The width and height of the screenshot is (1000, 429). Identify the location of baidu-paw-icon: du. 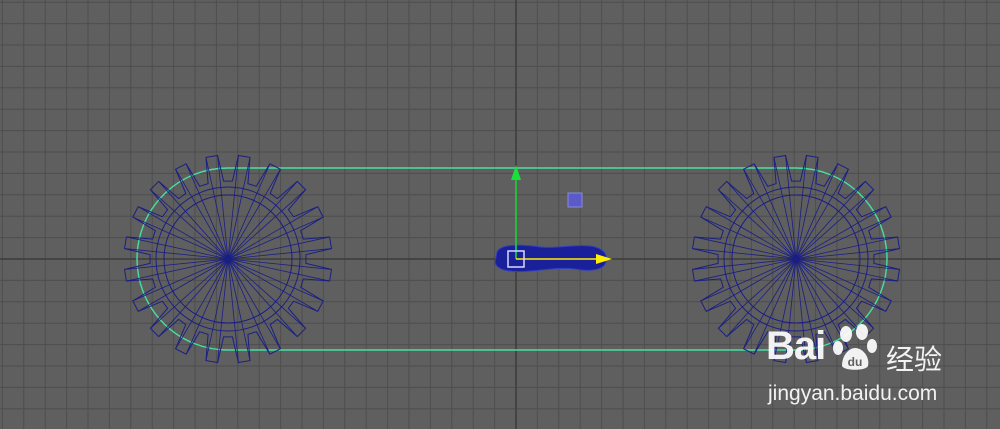
(855, 347).